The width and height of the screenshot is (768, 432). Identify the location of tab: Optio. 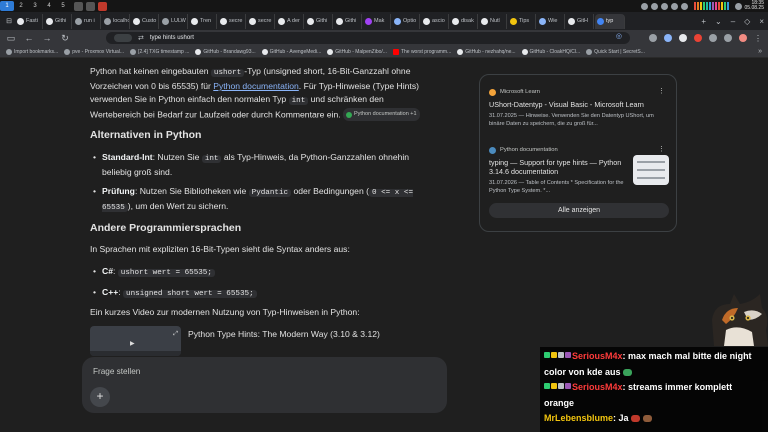
(406, 21).